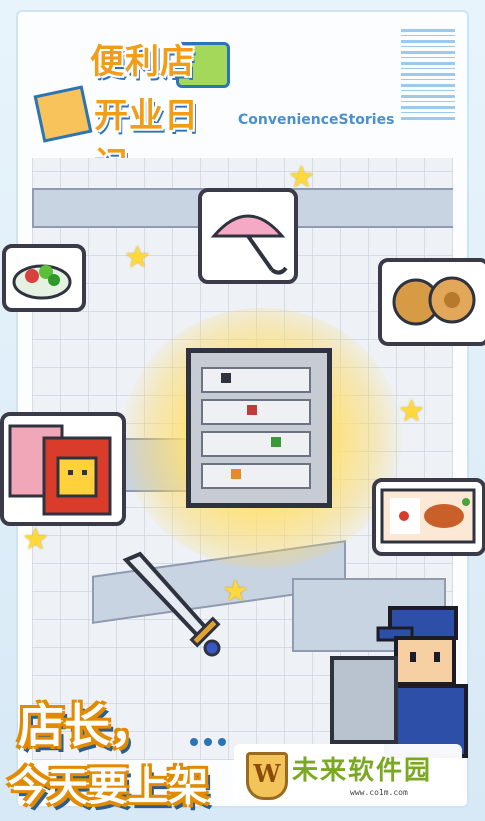  Describe the element at coordinates (208, 742) in the screenshot. I see `decorative-dots` at that location.